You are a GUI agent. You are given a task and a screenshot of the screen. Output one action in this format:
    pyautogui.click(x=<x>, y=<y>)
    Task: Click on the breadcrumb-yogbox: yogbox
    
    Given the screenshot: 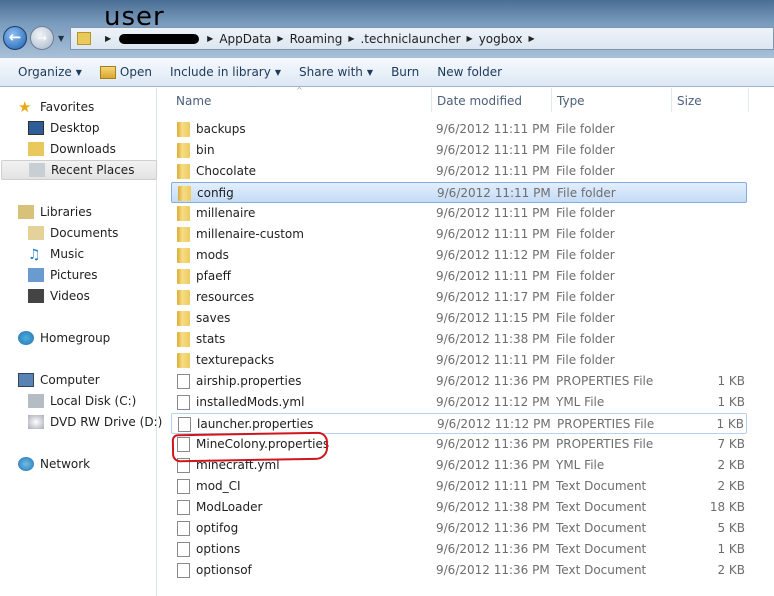 What is the action you would take?
    pyautogui.click(x=501, y=39)
    